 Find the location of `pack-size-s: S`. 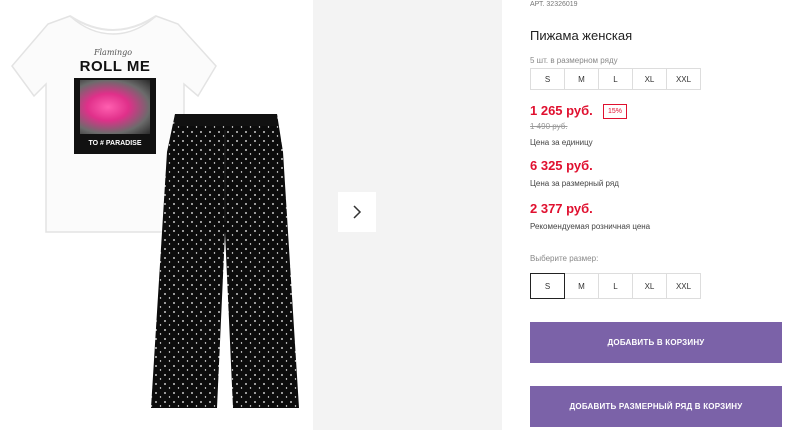

pack-size-s: S is located at coordinates (547, 79).